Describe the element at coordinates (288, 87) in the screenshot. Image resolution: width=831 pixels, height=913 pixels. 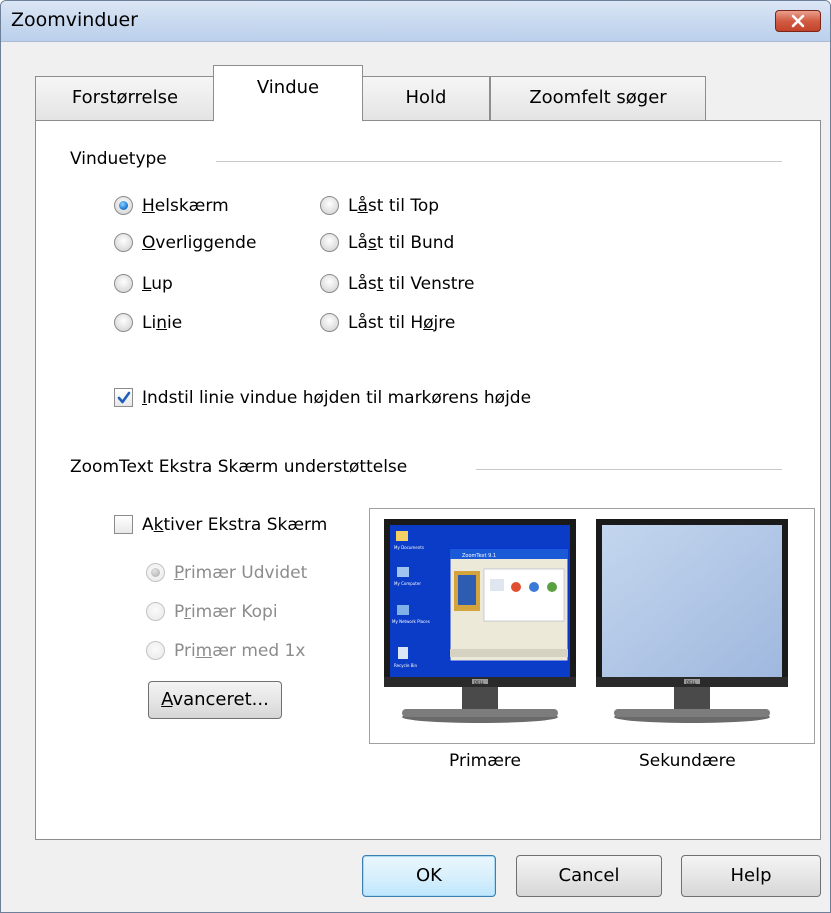
I see `tab-label: Vindue` at that location.